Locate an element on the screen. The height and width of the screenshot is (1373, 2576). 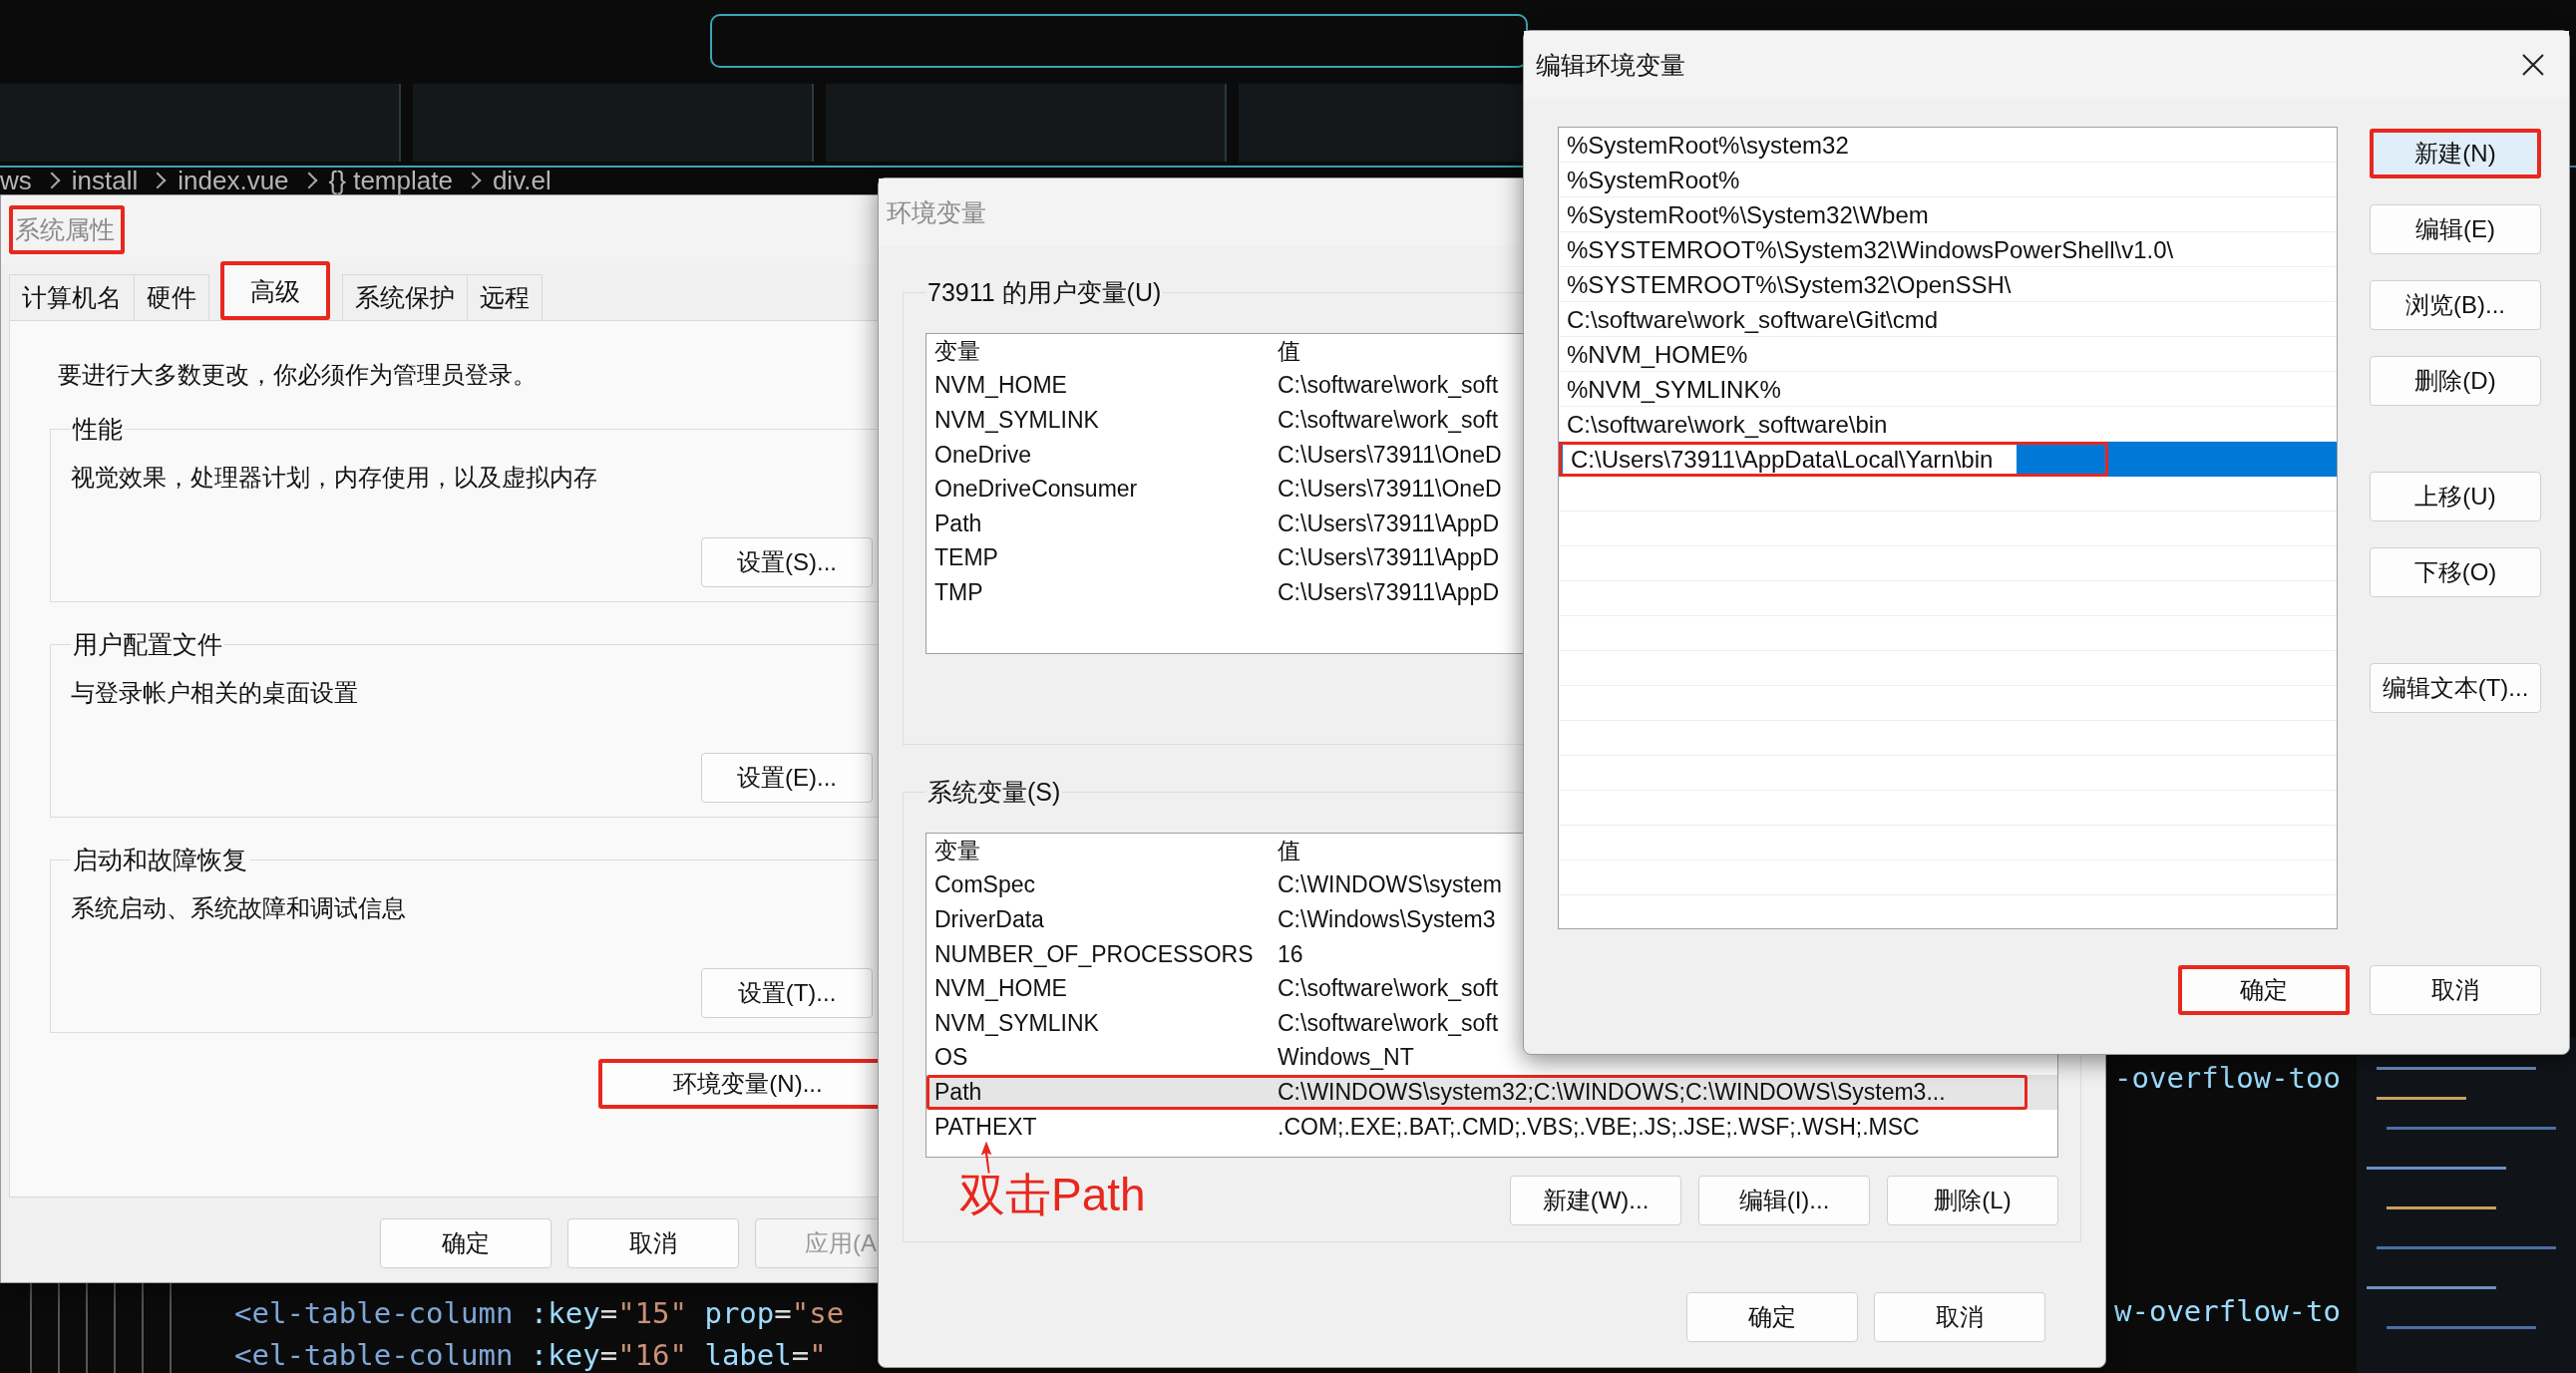
list-item-text: %NVM_HOME% is located at coordinates (1657, 354).